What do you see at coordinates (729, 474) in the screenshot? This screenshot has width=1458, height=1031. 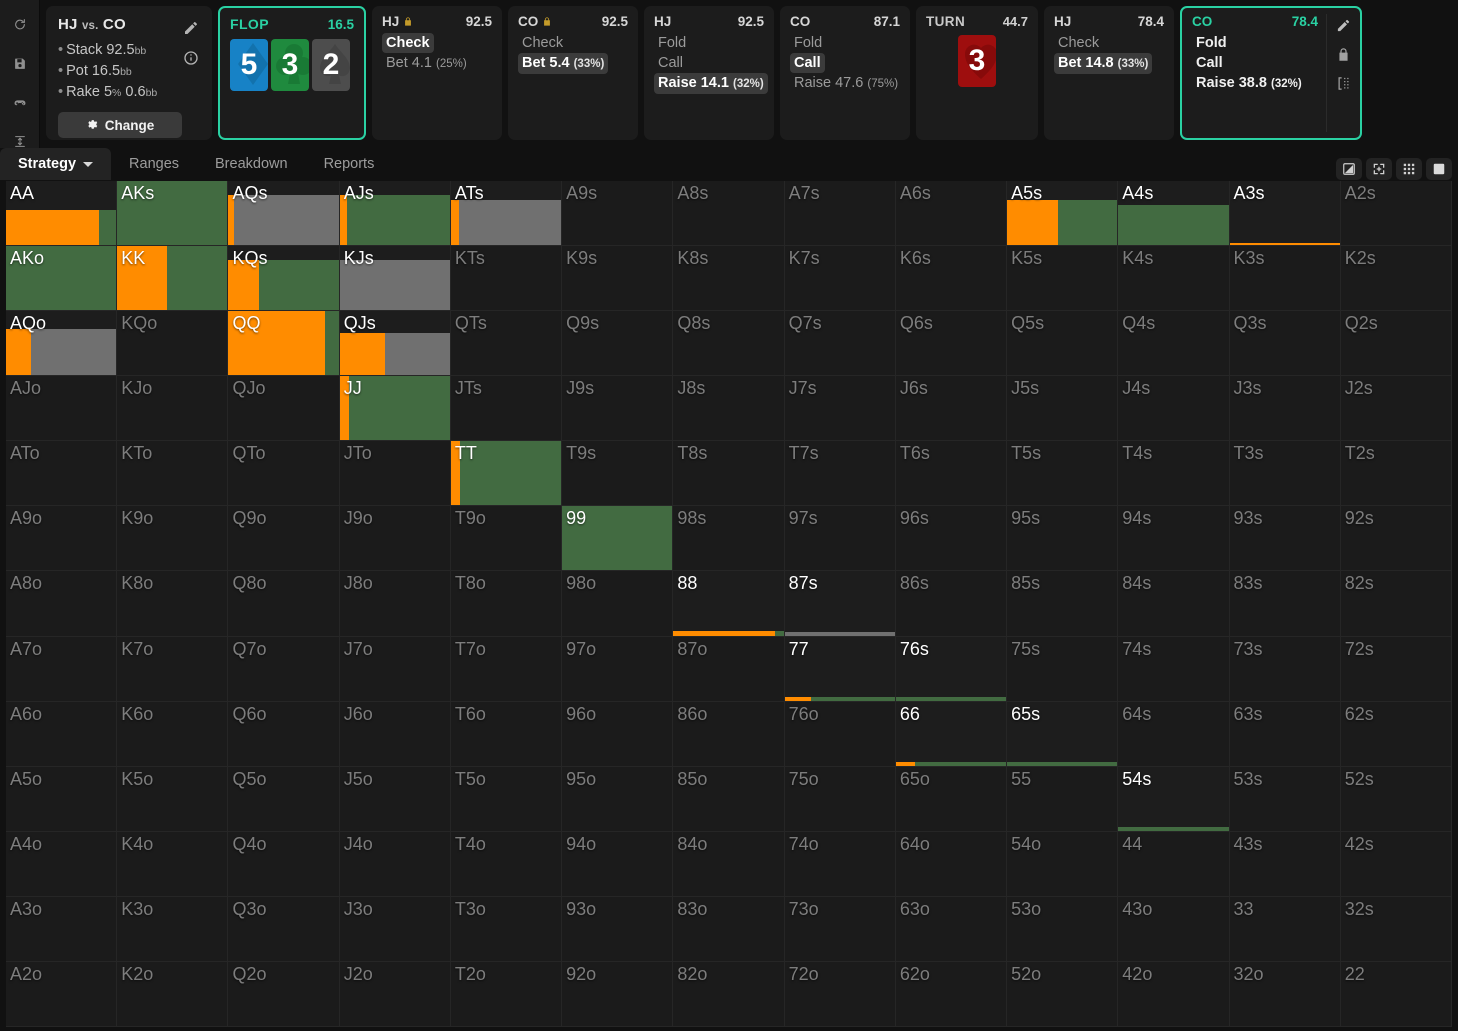 I see `range-cell-T8s: T8s` at bounding box center [729, 474].